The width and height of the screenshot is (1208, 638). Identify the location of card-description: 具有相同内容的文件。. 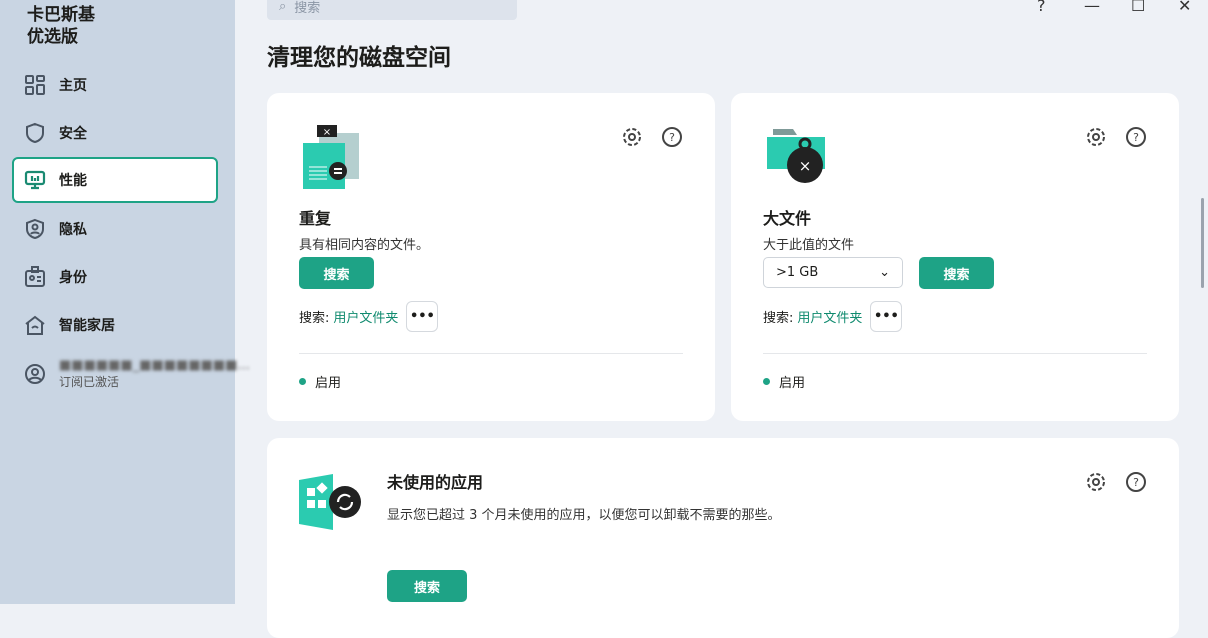
(364, 245).